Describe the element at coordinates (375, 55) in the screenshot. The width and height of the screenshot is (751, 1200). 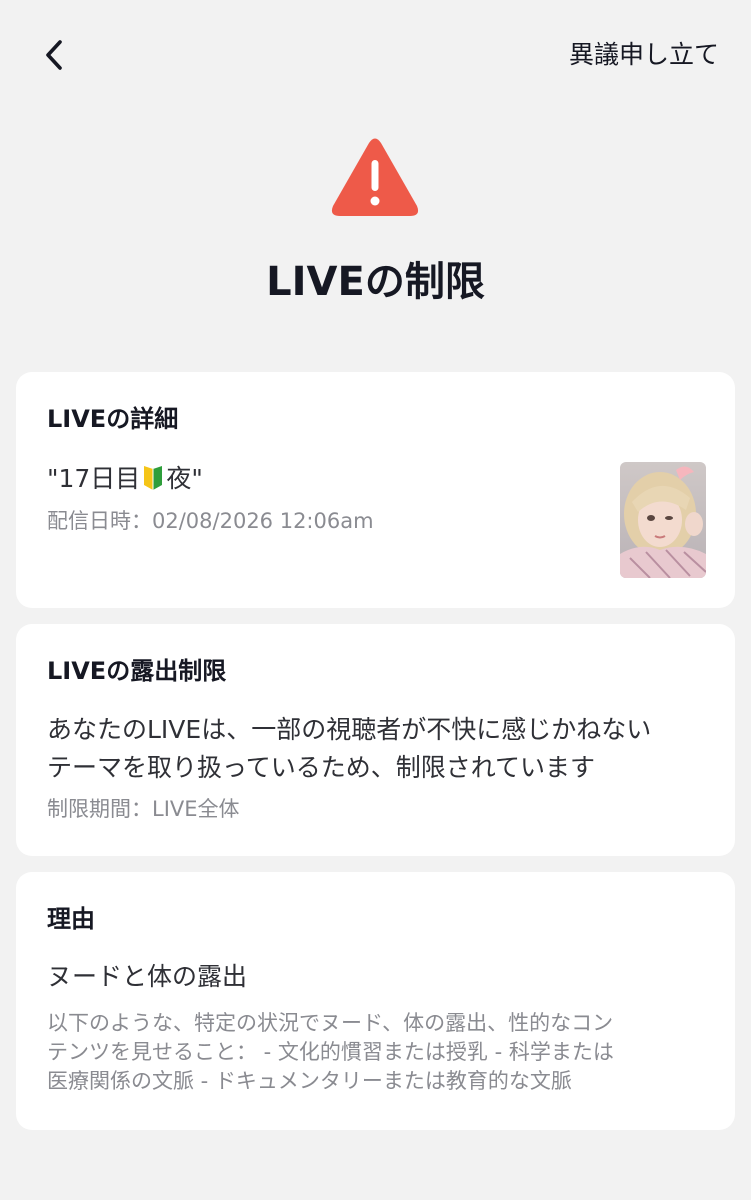
I see `top-bar: 異議申し立て` at that location.